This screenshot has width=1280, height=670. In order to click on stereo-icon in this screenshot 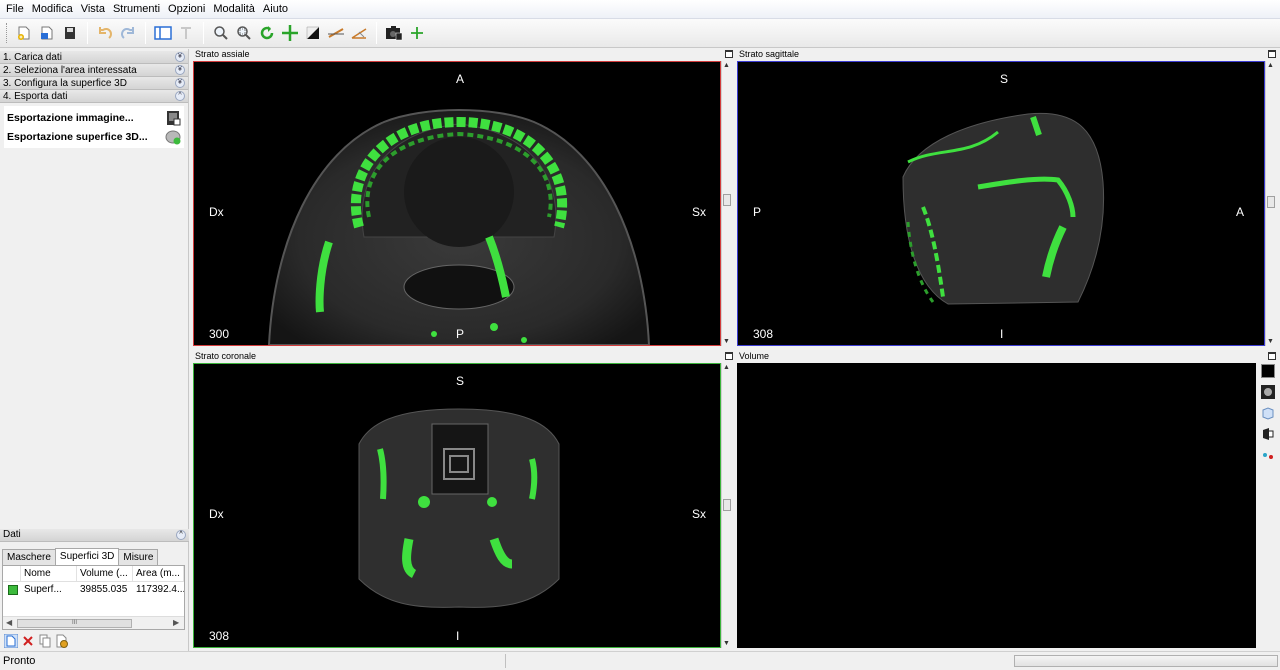, I will do `click(1268, 455)`.